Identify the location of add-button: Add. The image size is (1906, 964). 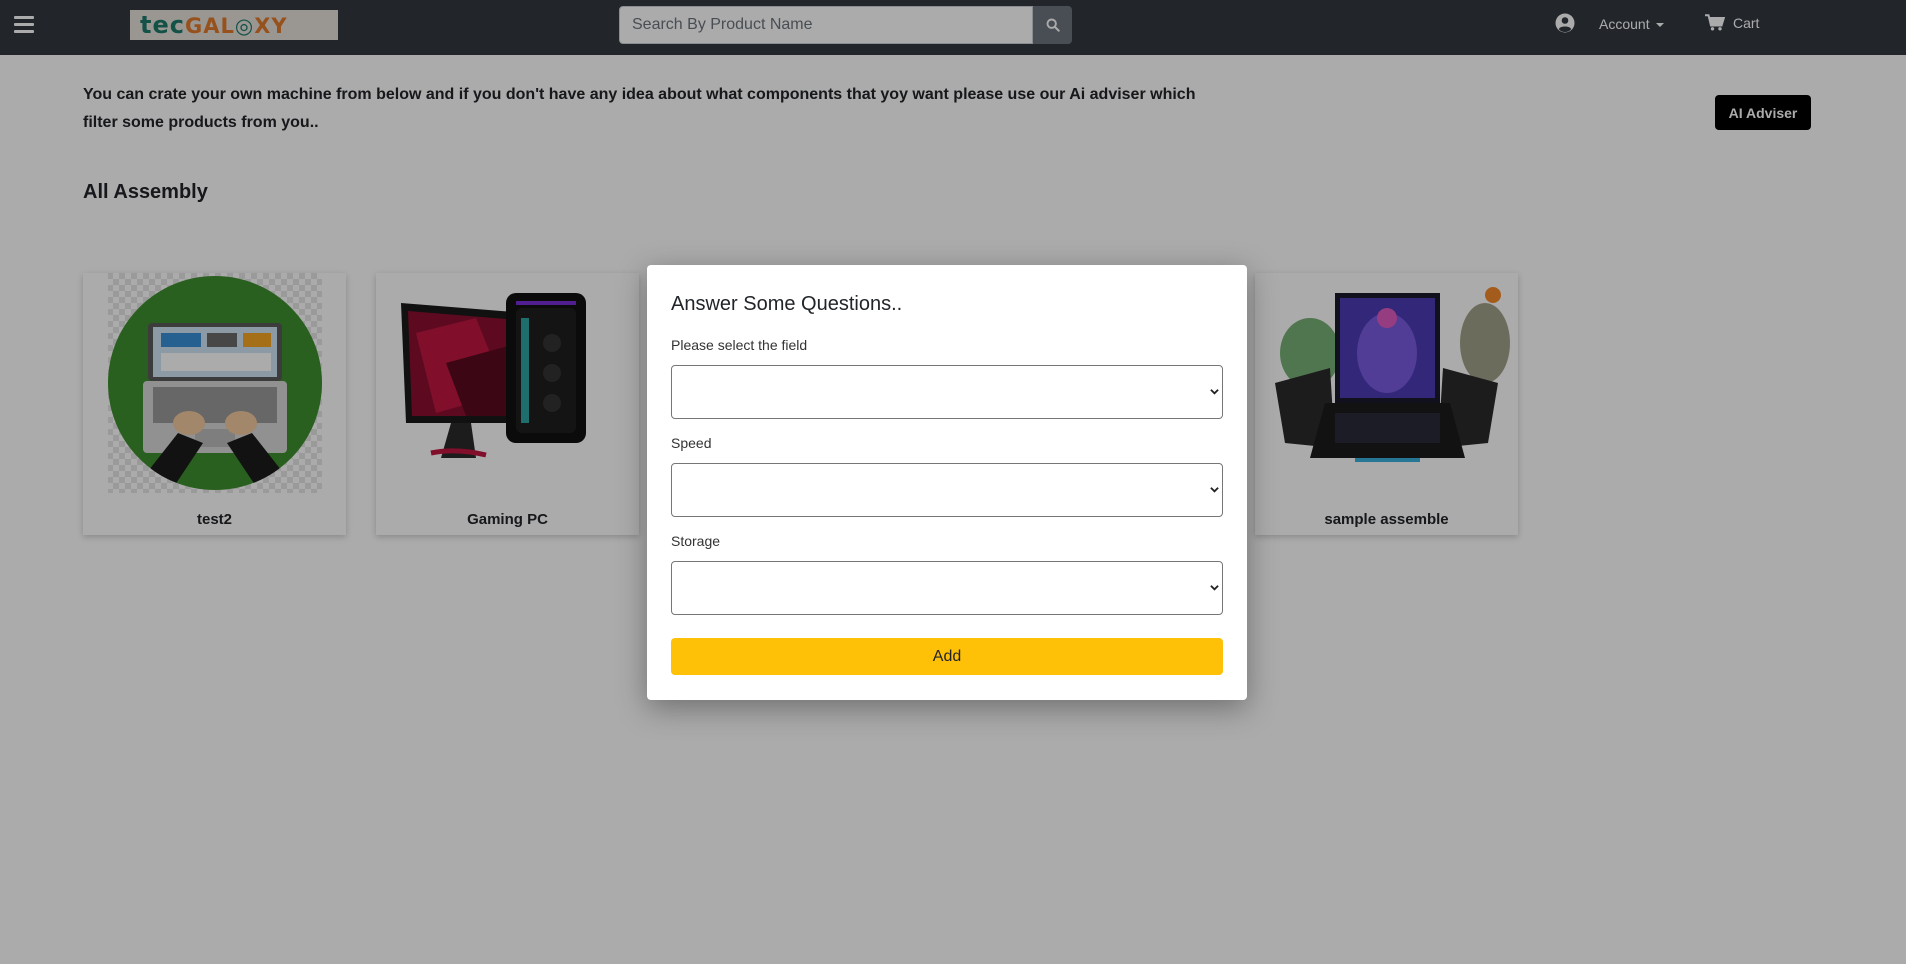
(947, 656).